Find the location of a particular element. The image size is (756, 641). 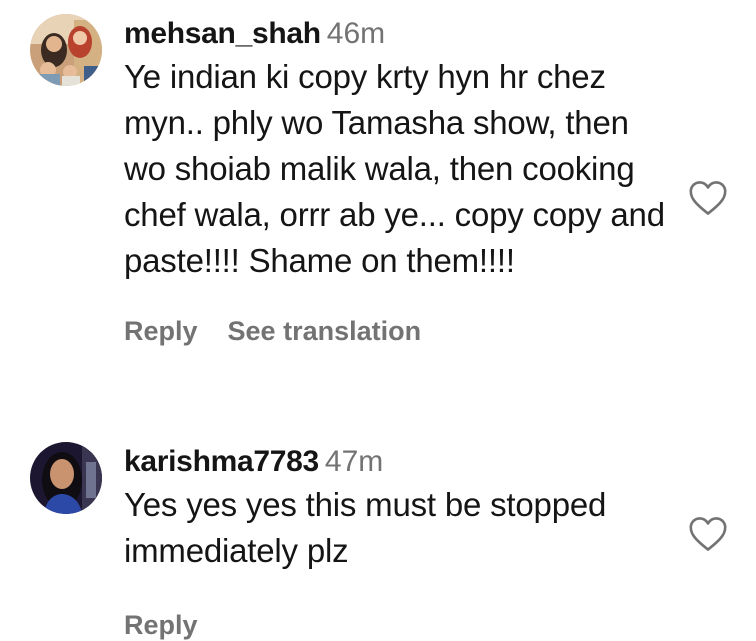

comment-actions: Reply is located at coordinates (400, 625).